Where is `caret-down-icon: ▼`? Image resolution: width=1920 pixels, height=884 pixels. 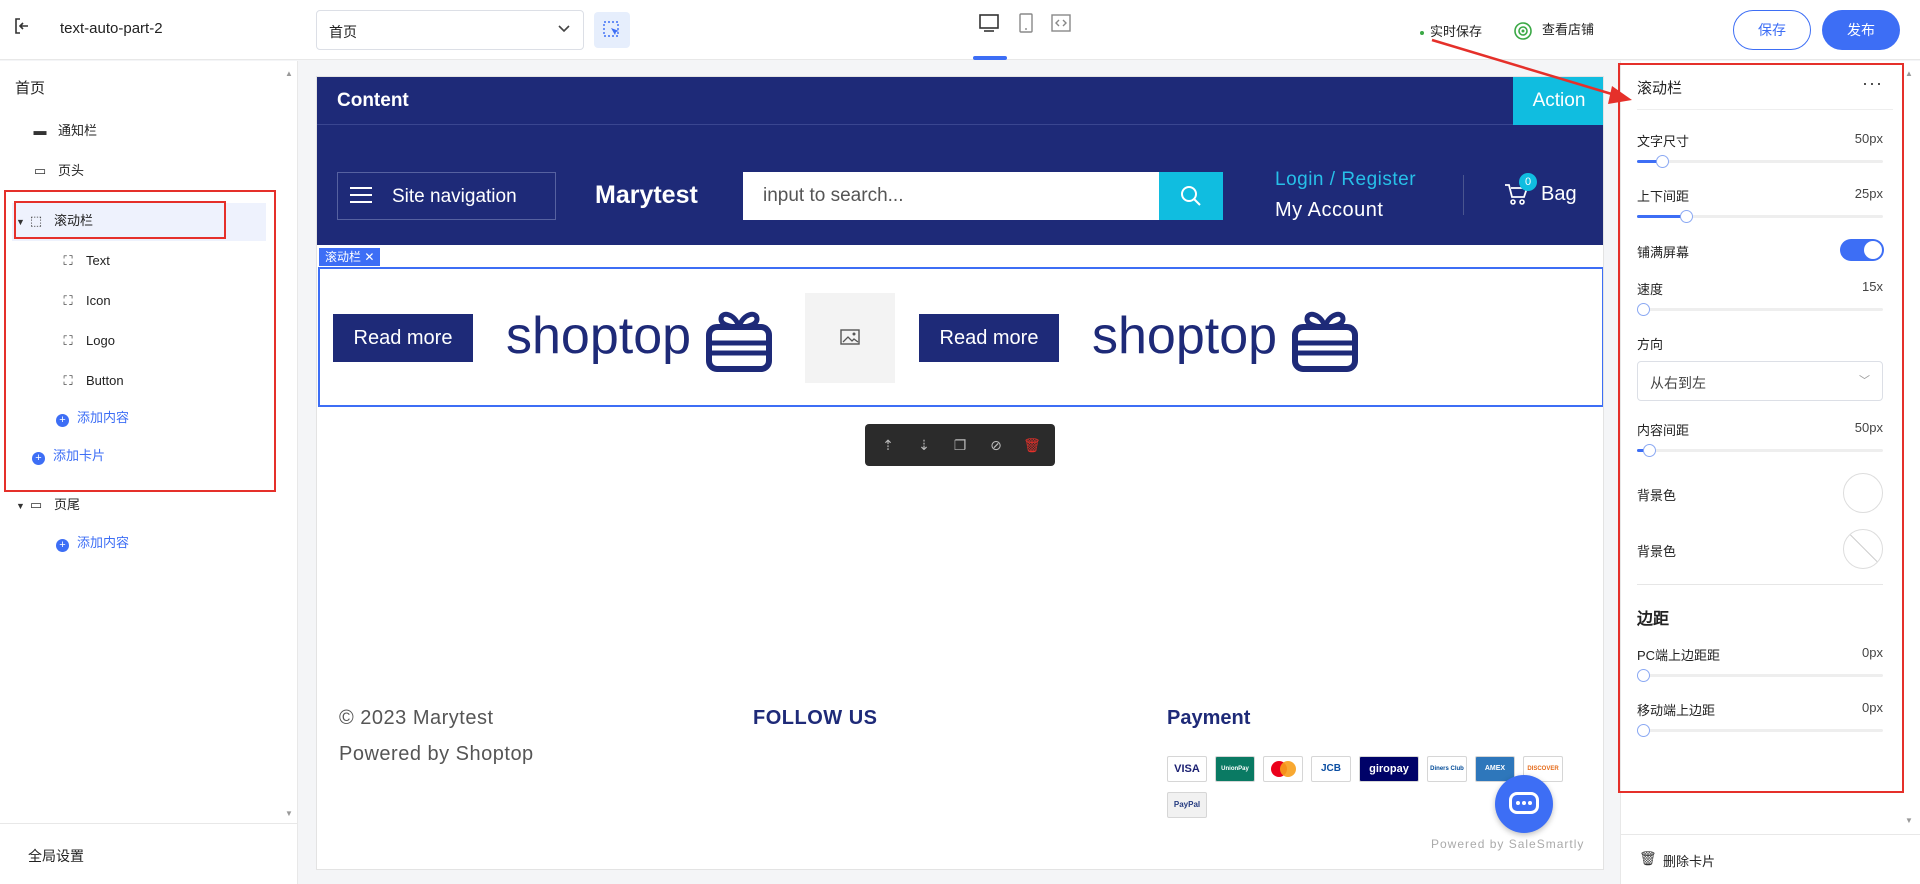
caret-down-icon: ▼ is located at coordinates (22, 506).